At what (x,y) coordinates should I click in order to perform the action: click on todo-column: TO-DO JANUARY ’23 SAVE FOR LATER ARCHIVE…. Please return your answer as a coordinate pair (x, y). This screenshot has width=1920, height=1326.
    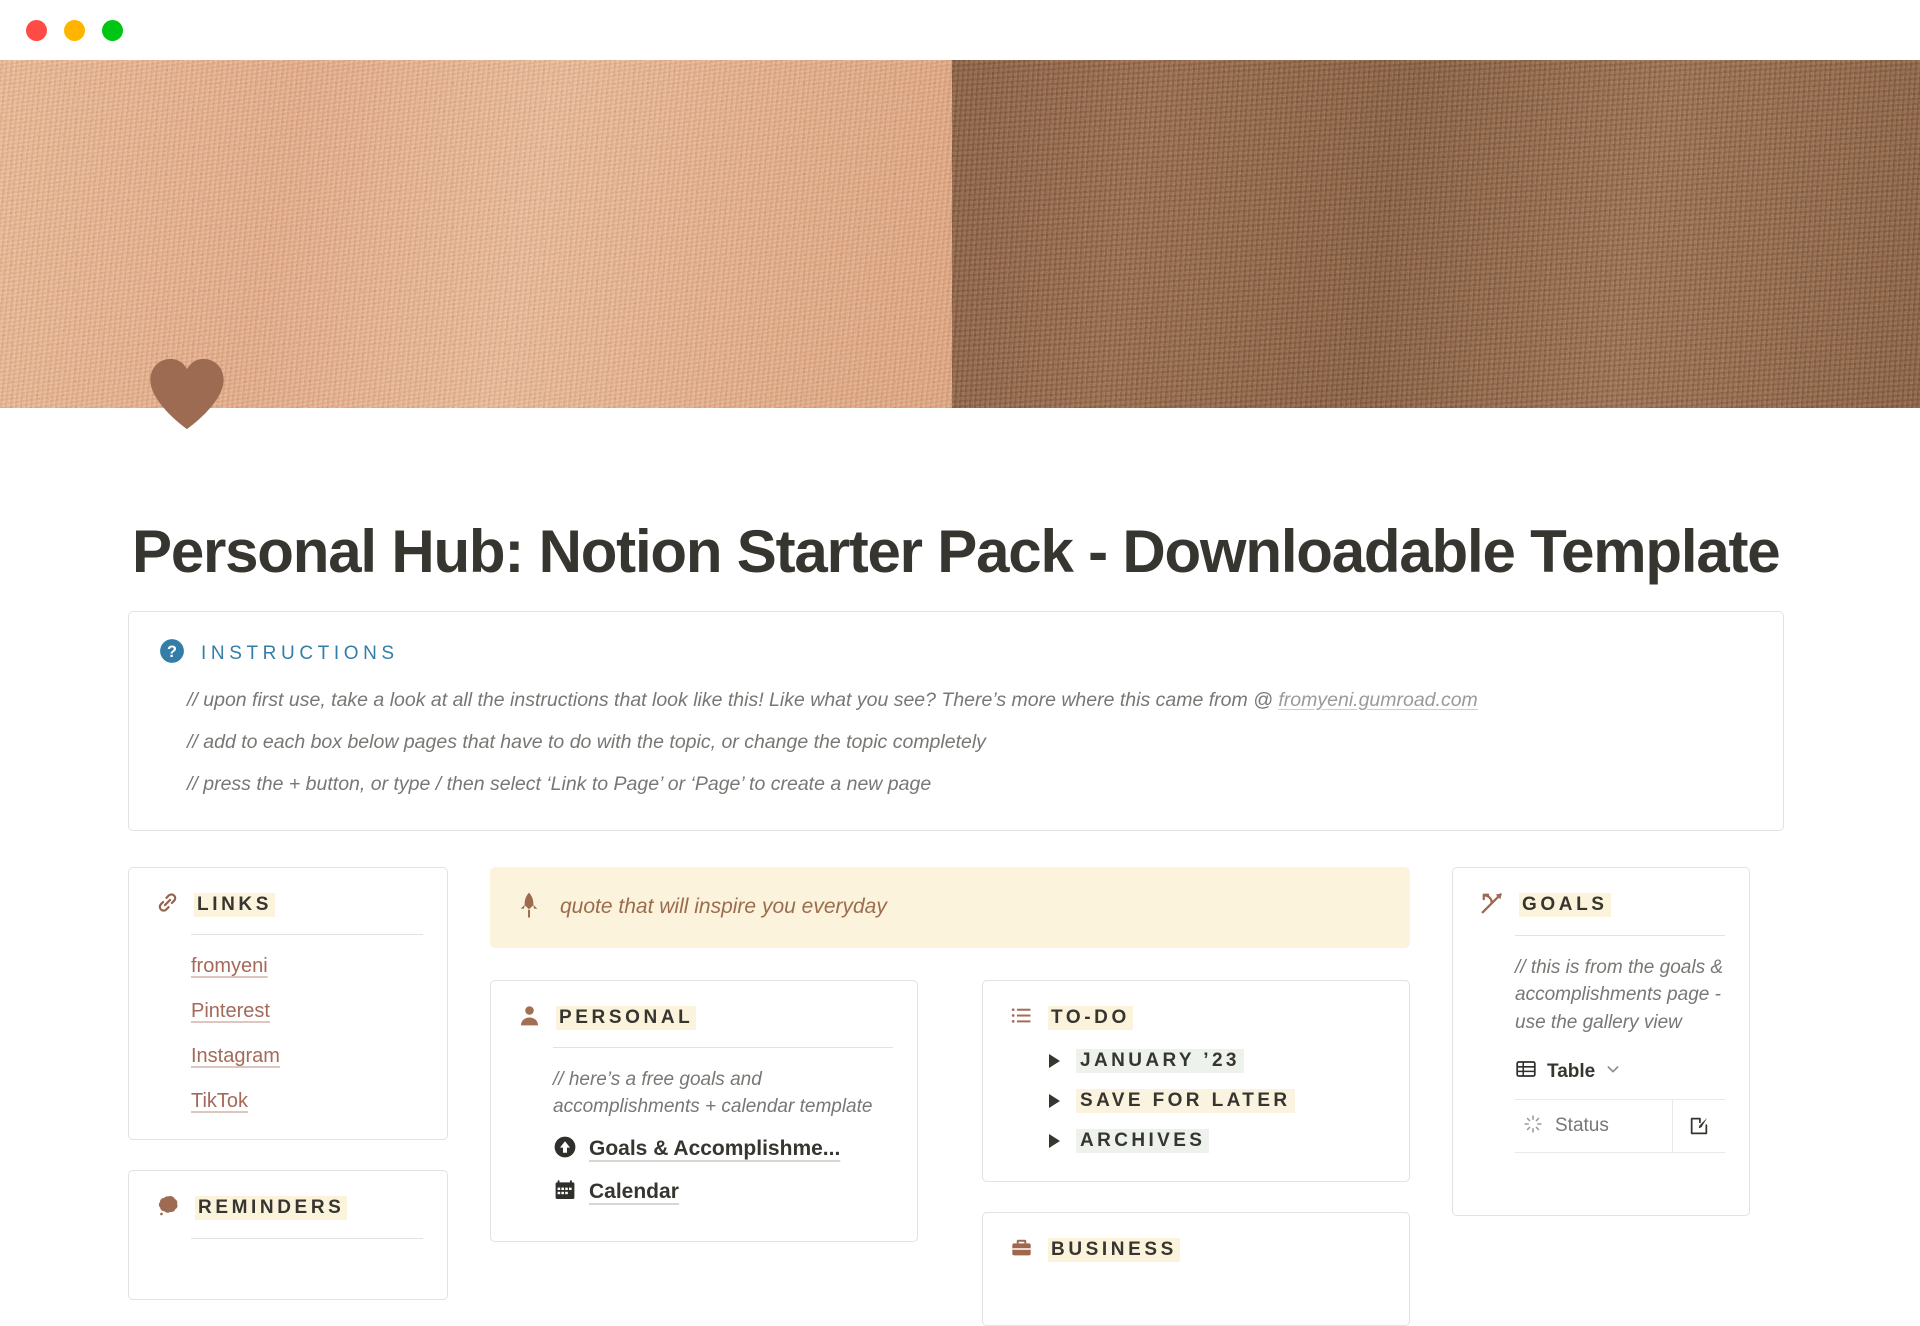
    Looking at the image, I should click on (1196, 1152).